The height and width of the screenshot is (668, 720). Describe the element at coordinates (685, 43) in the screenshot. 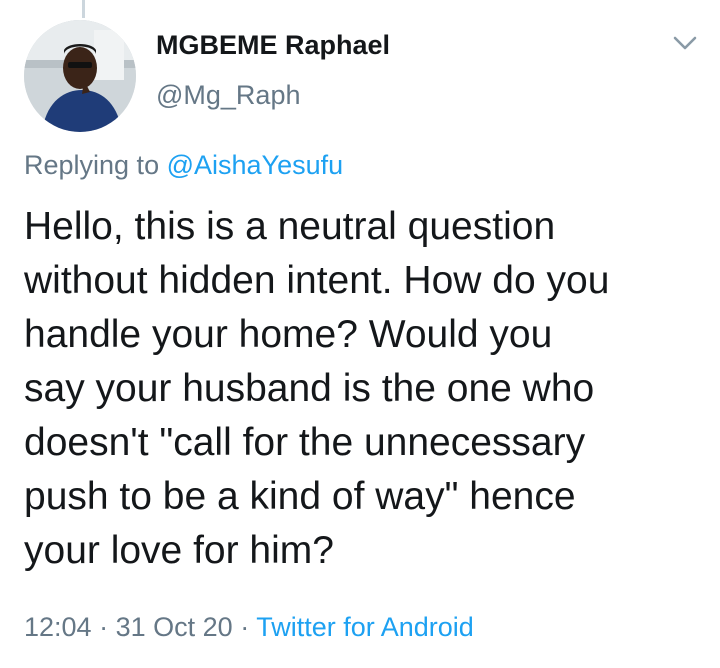

I see `chevron-down-icon` at that location.